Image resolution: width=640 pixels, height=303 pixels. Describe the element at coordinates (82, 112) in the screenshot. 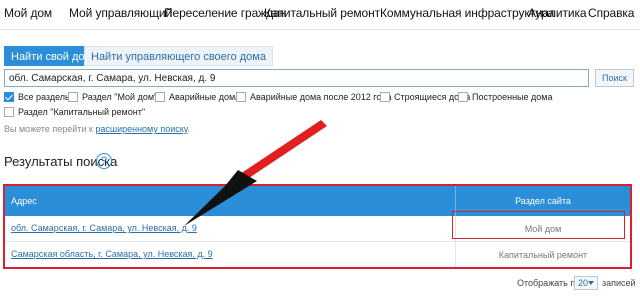

I see `filter-label: Раздел "Капитальный ремонт"` at that location.